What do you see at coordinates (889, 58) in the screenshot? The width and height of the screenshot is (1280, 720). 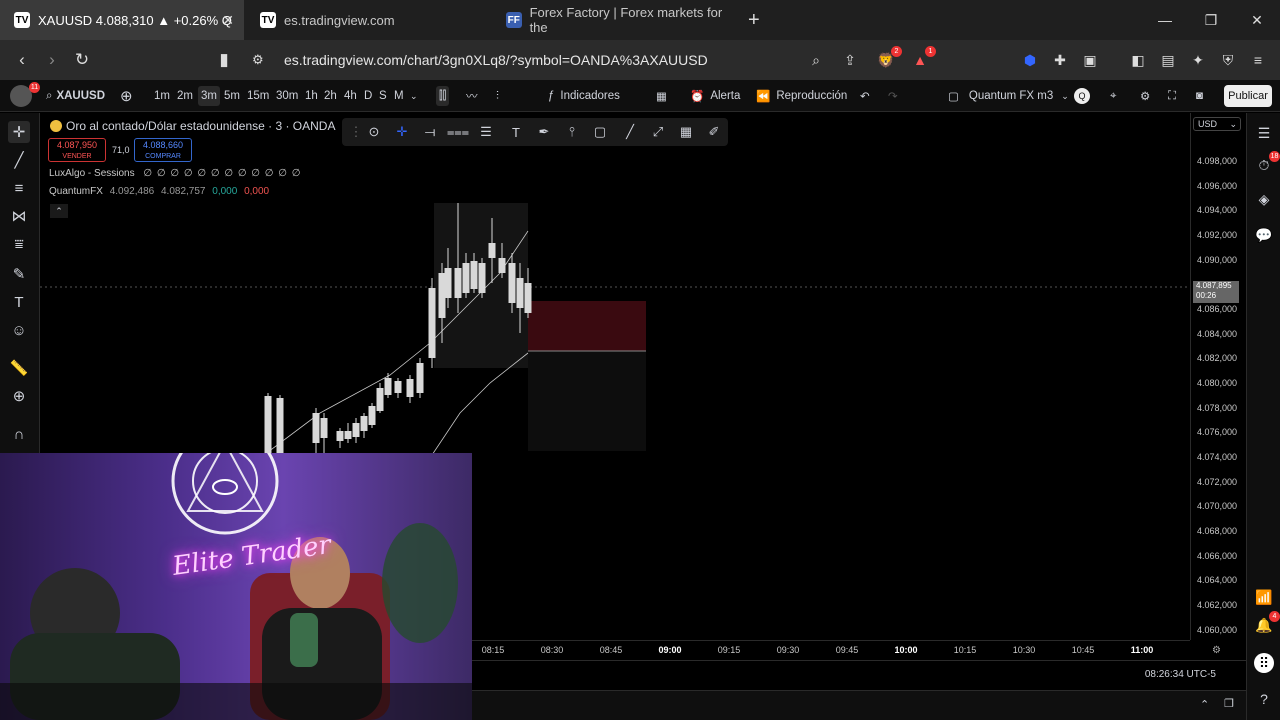 I see `brave-shield-icon: 🦁 2` at bounding box center [889, 58].